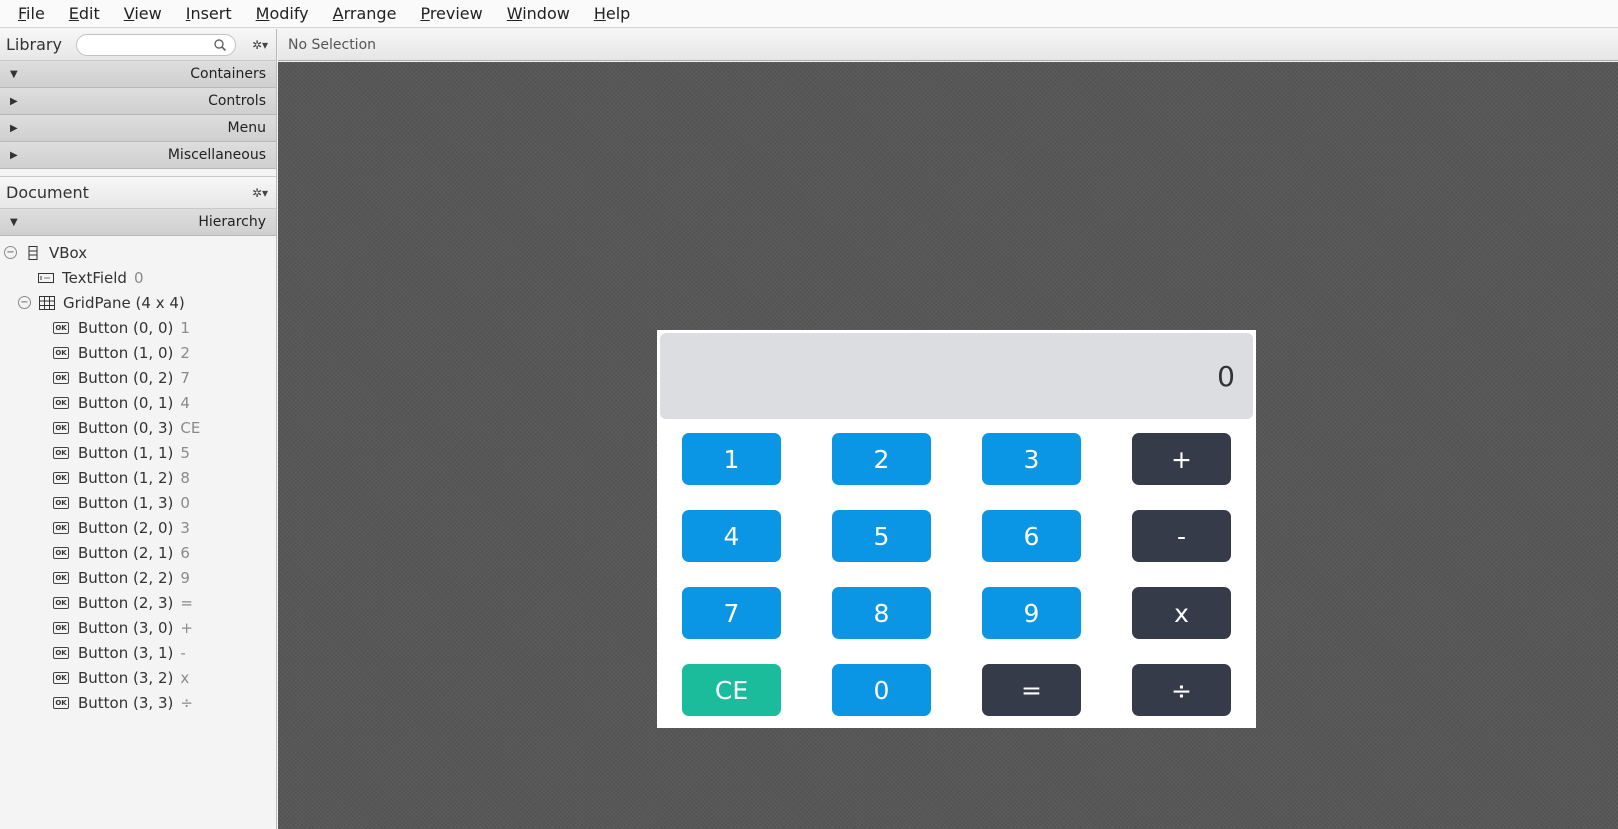 This screenshot has height=829, width=1618. I want to click on vbox-icon, so click(33, 252).